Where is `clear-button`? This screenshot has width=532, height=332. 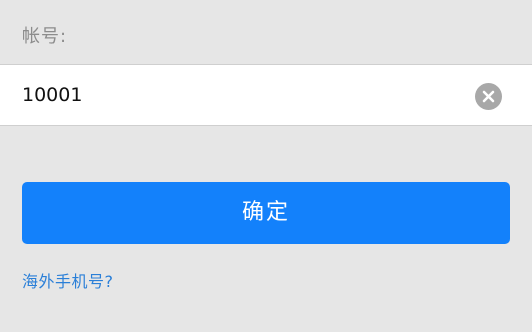 clear-button is located at coordinates (488, 96).